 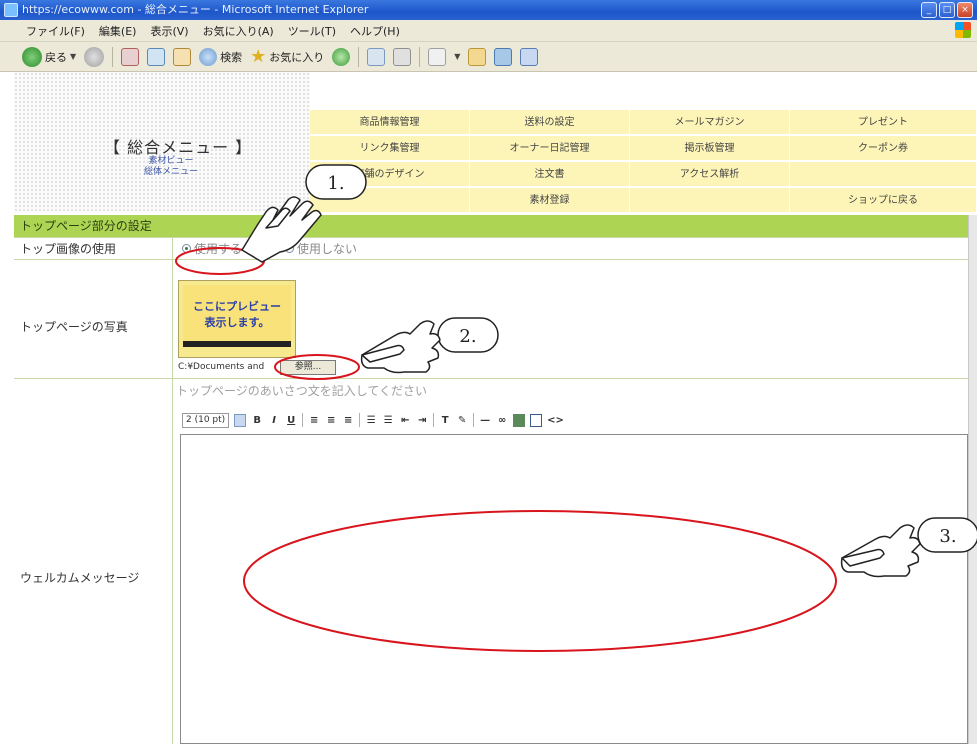 I want to click on italic-icon: I, so click(x=274, y=420).